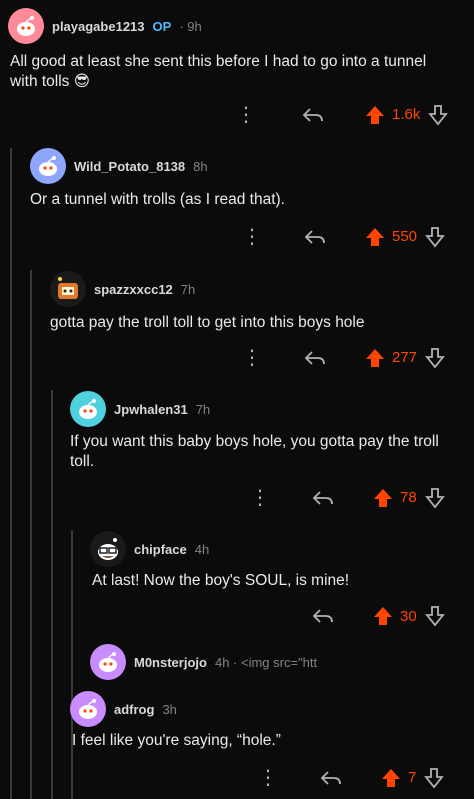 Image resolution: width=474 pixels, height=799 pixels. I want to click on timestamp: 3h, so click(169, 709).